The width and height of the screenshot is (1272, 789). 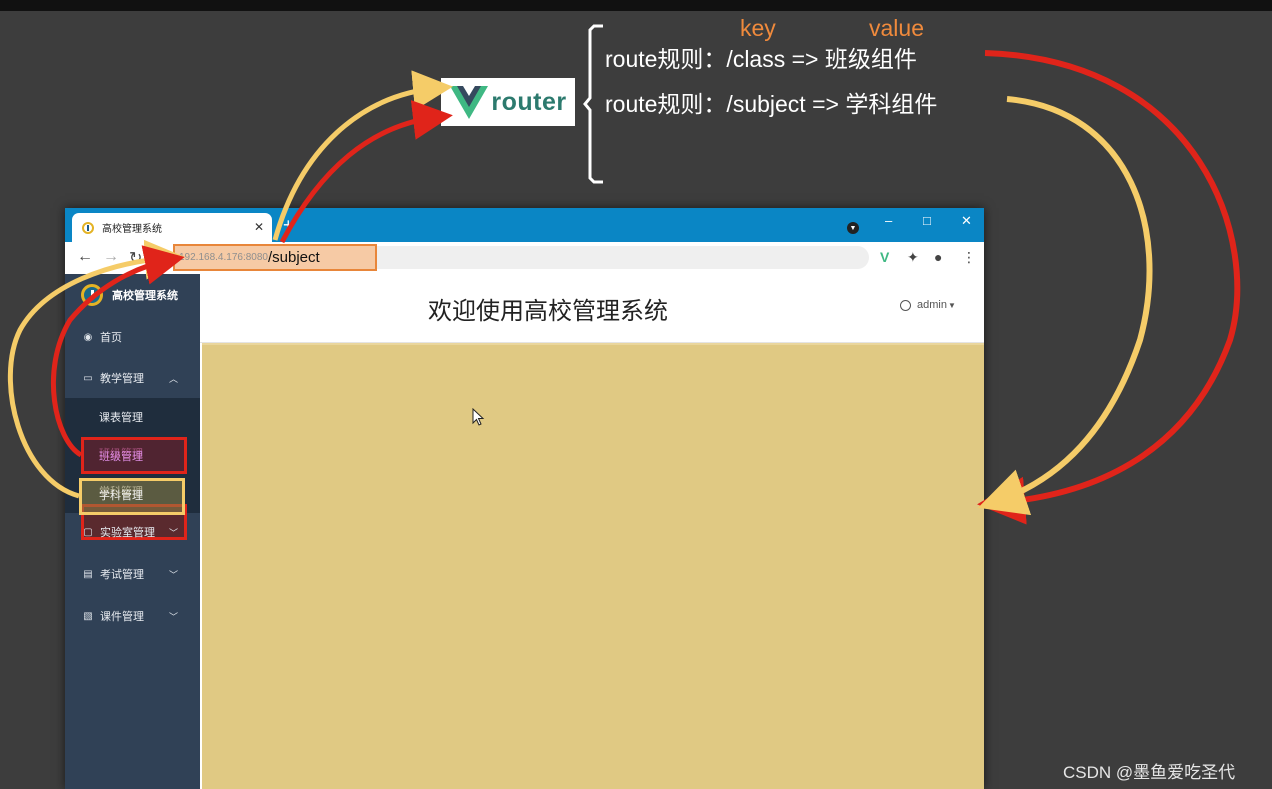 I want to click on arrow-url-to-router, so click(x=362, y=155).